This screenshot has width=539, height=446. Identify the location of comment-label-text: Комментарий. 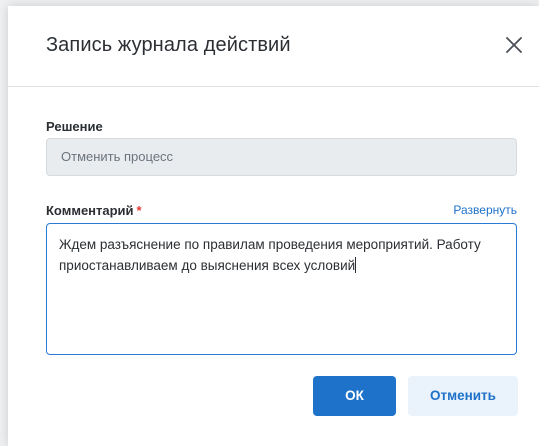
(90, 210).